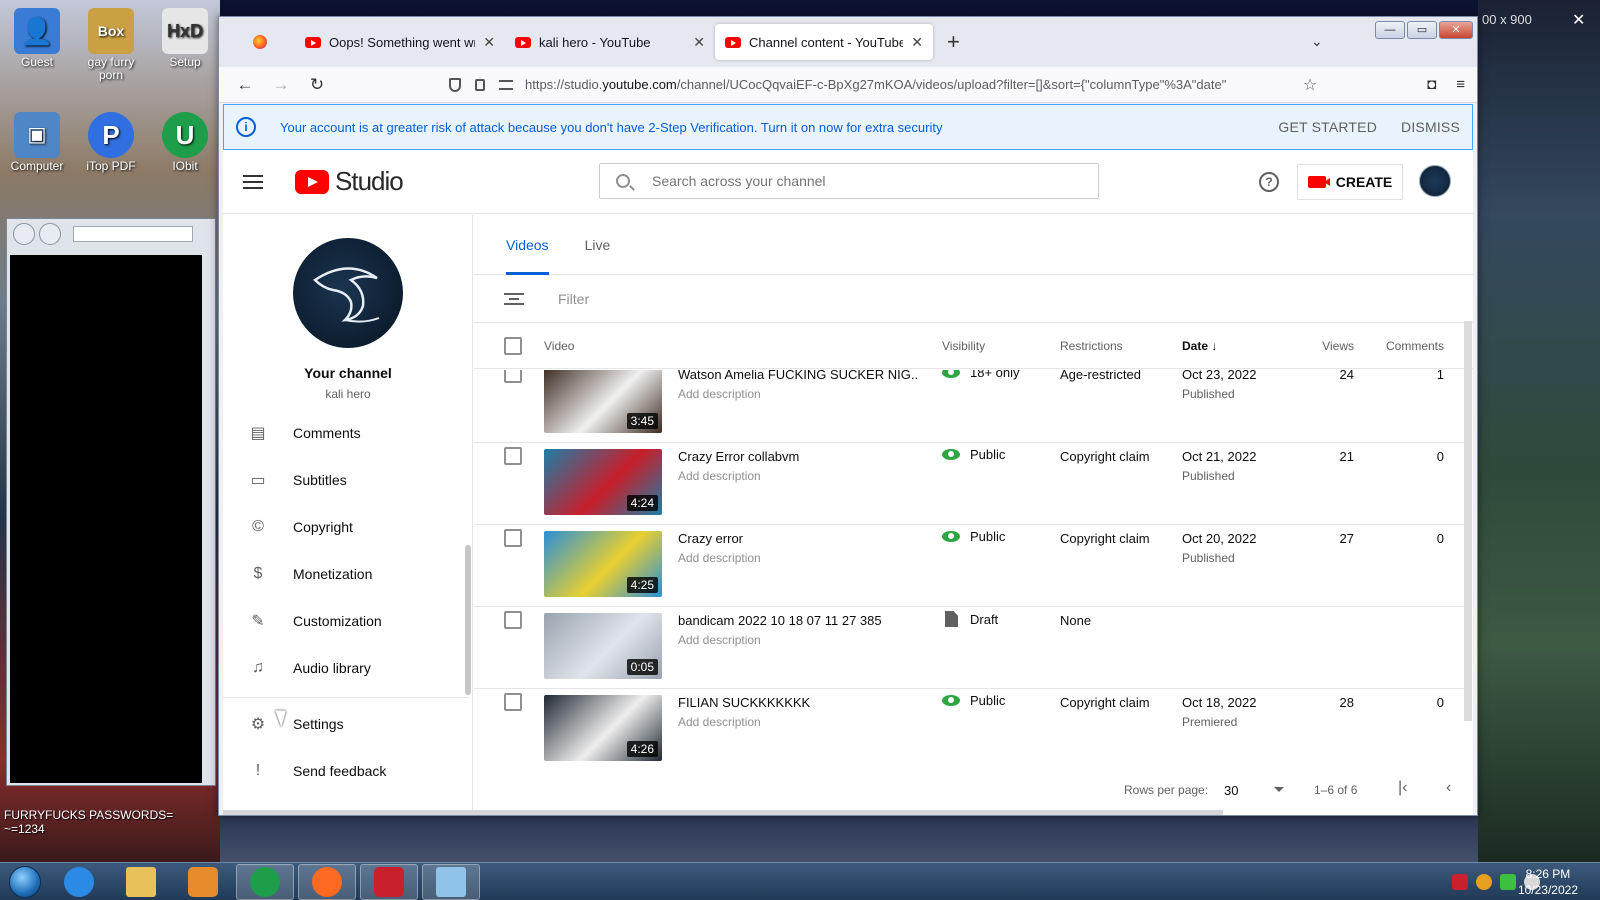  What do you see at coordinates (312, 181) in the screenshot?
I see `youtube-logo-icon` at bounding box center [312, 181].